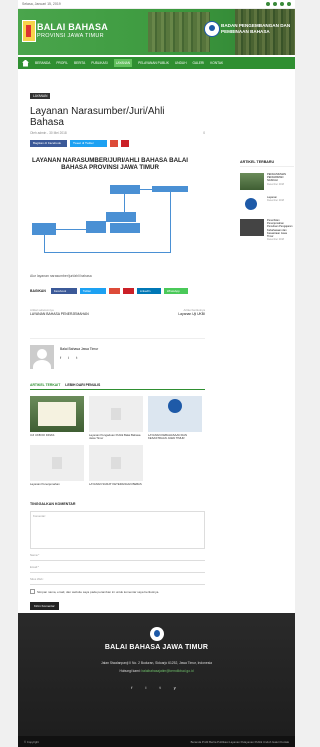  I want to click on share-twitter-button: Twitter, so click(92, 291).